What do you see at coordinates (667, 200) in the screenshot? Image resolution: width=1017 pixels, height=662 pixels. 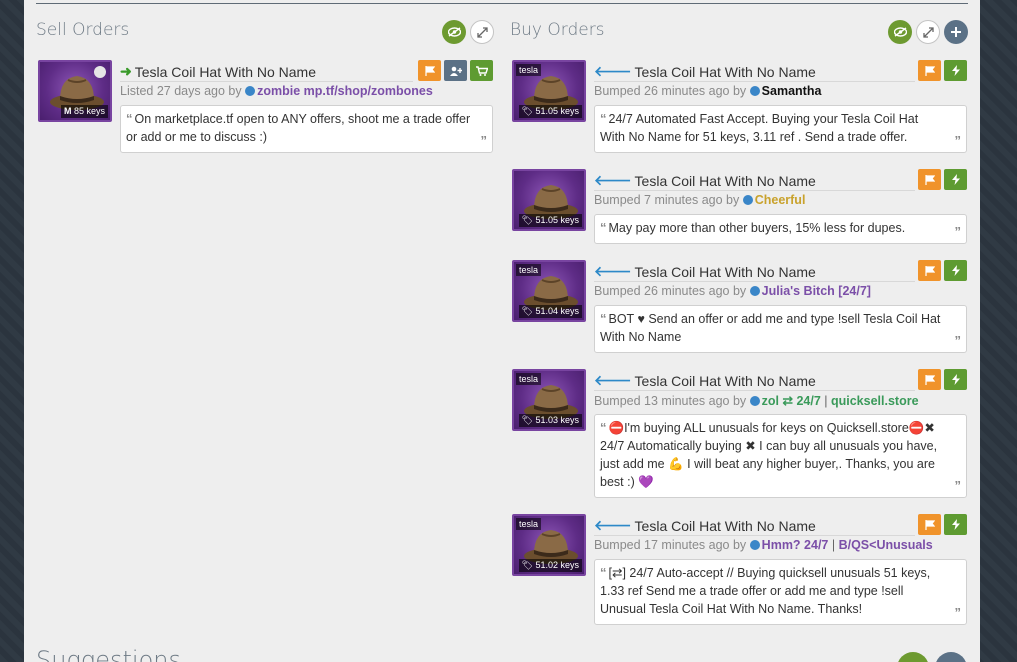 I see `listing-time: Bumped 7 minutes ago by` at bounding box center [667, 200].